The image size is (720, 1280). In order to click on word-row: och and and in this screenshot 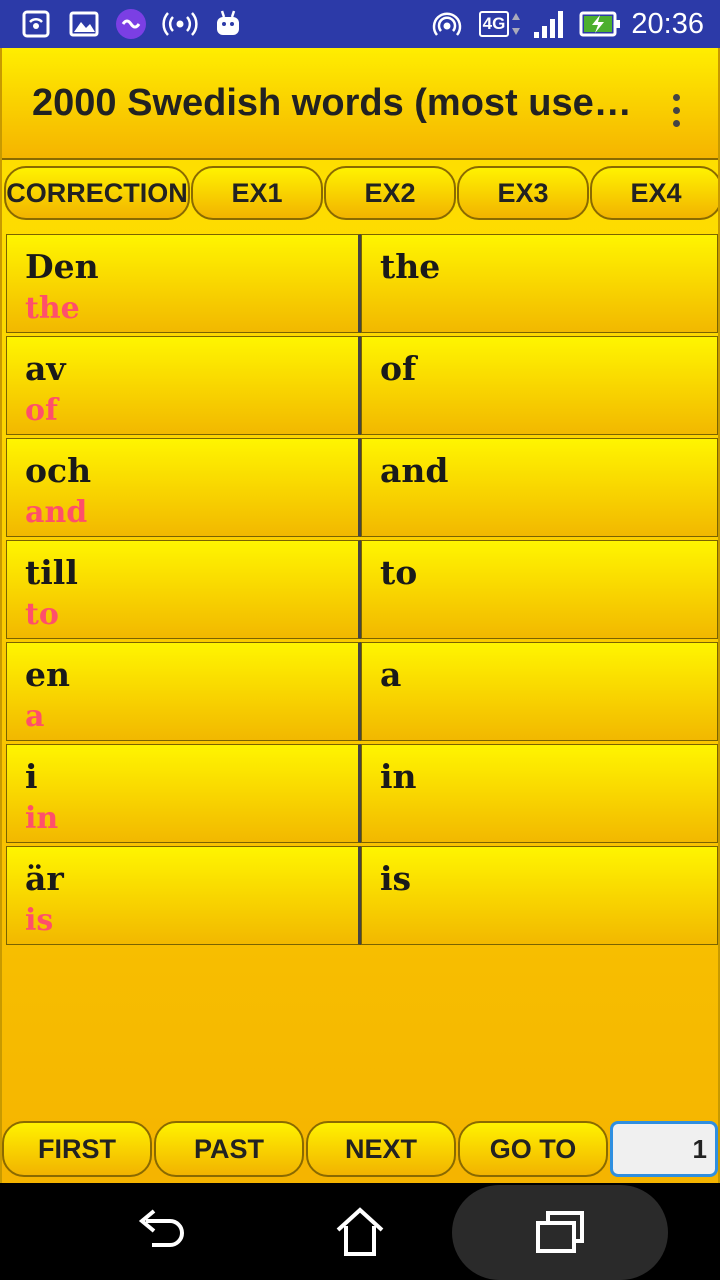, I will do `click(362, 487)`.